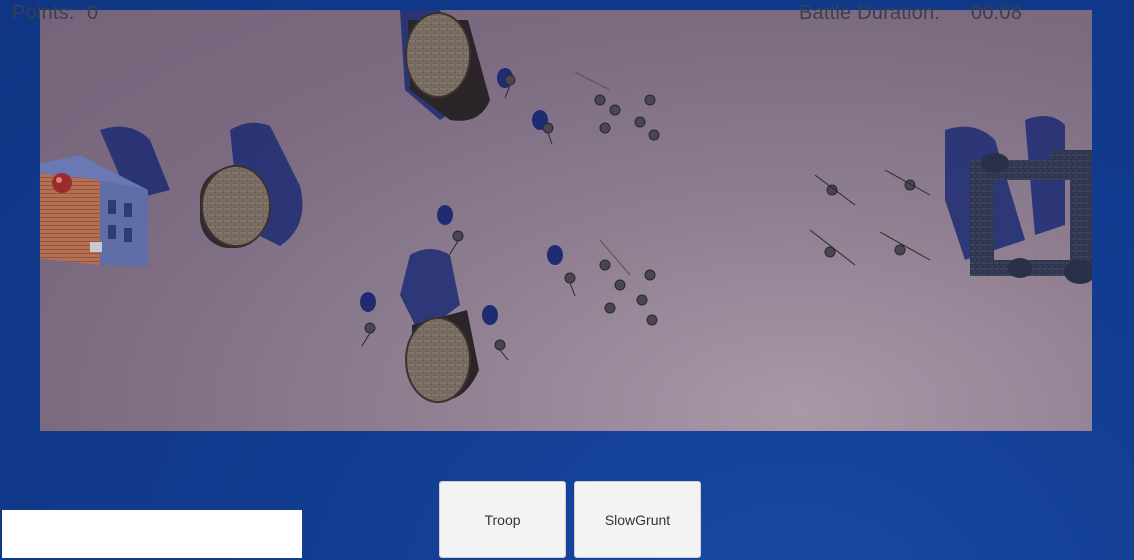  I want to click on spawn-troop-button: Troop, so click(502, 519).